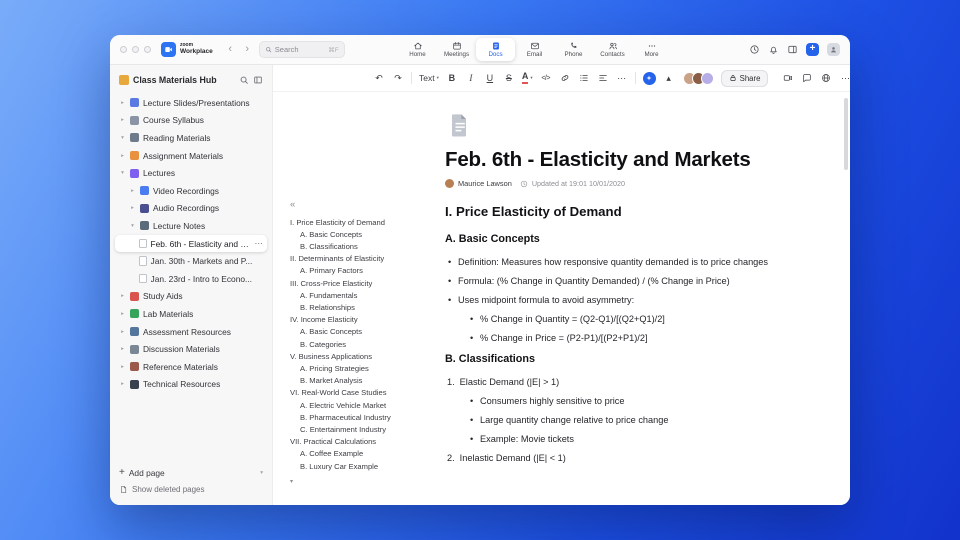  Describe the element at coordinates (360, 247) in the screenshot. I see `outline-item: B. Classifications` at that location.